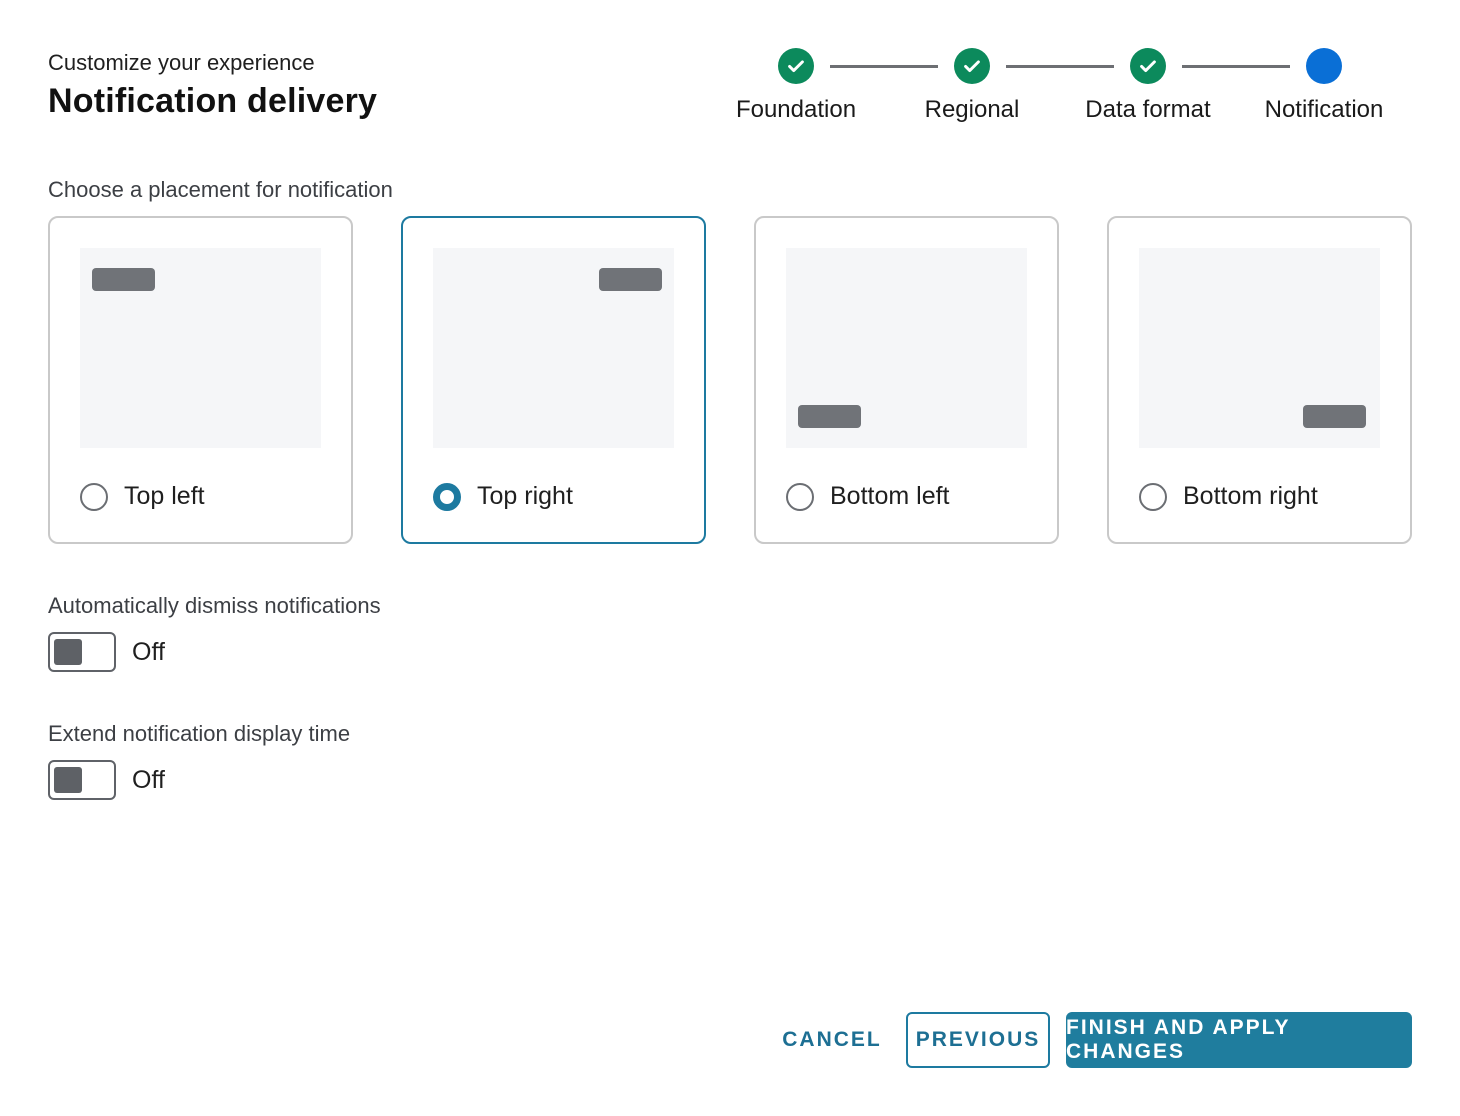  Describe the element at coordinates (199, 733) in the screenshot. I see `extend-display-label: Extend notification display time` at that location.